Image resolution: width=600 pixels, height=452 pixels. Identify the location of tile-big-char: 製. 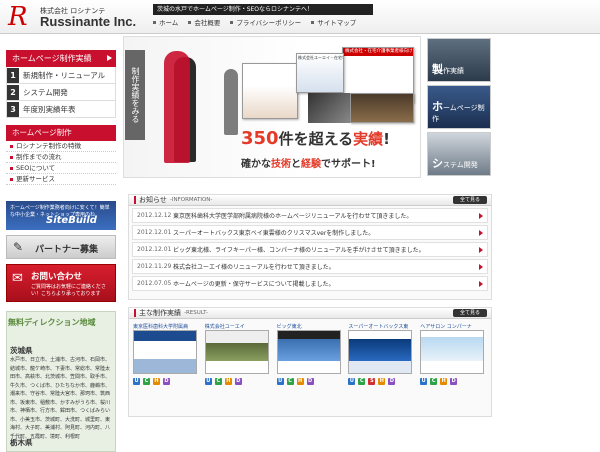
(437, 69).